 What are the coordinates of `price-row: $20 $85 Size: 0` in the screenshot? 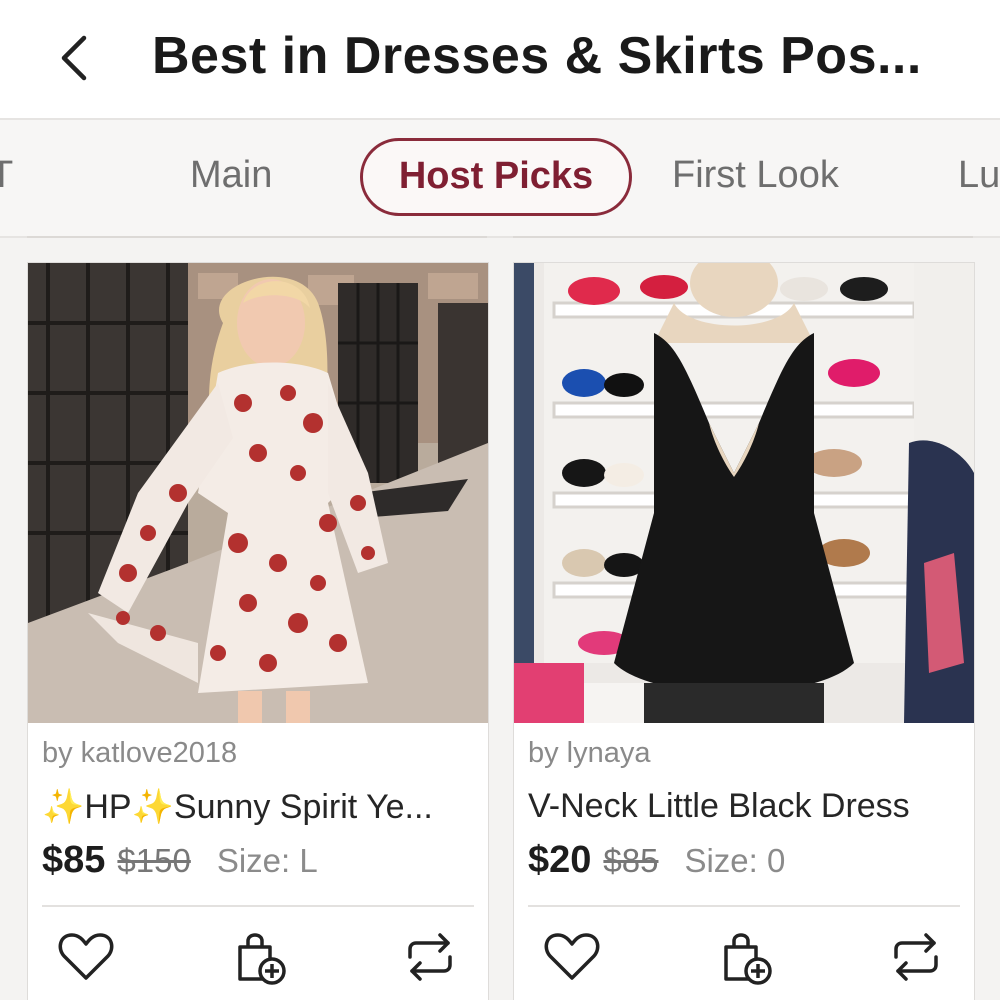 It's located at (656, 860).